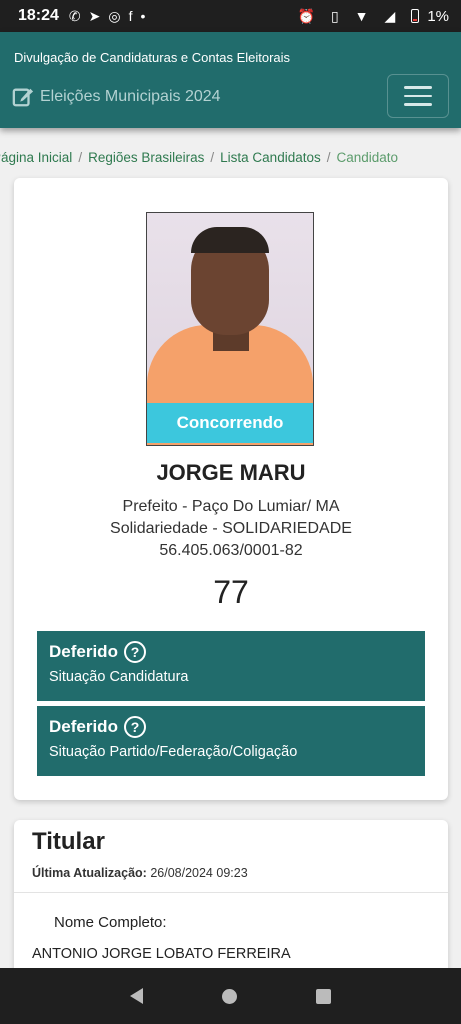  I want to click on recent-apps-icon, so click(324, 996).